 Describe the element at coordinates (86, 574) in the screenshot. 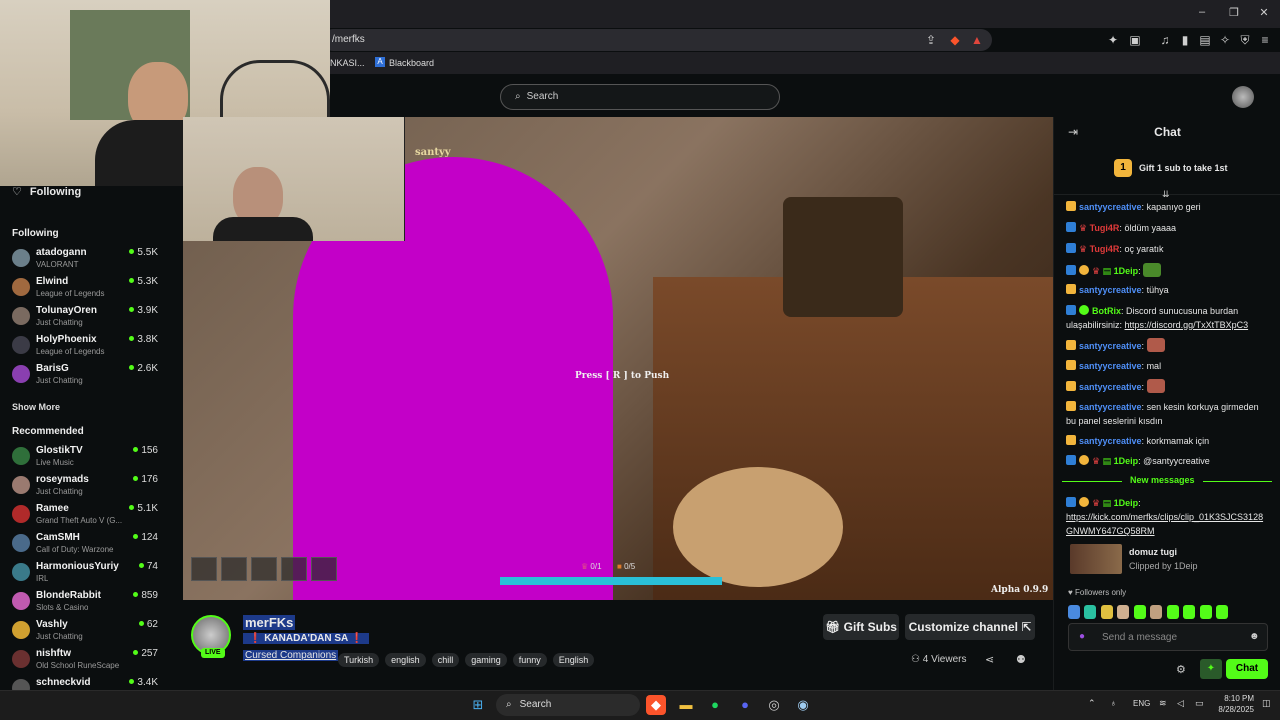

I see `recommended-channel: HarmoniousYuriy IRL 74` at that location.